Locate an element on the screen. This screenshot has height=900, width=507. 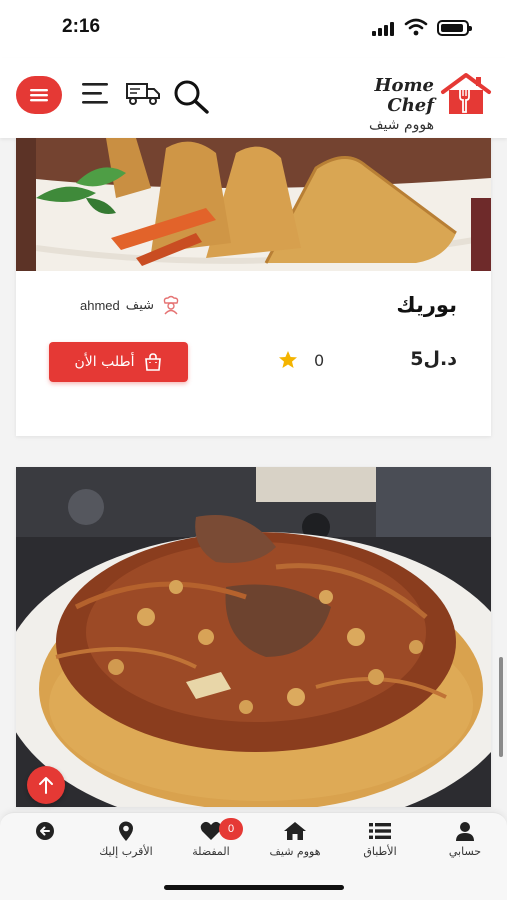
chef-line: ahmed شيف is located at coordinates (131, 305).